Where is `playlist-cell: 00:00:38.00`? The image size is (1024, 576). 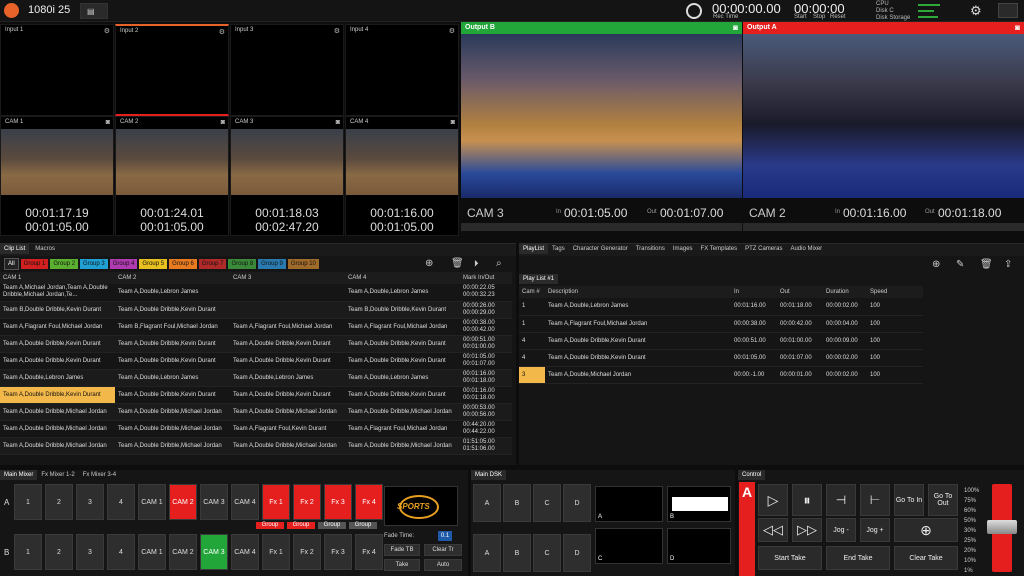
playlist-cell: 00:00:38.00 is located at coordinates (754, 324).